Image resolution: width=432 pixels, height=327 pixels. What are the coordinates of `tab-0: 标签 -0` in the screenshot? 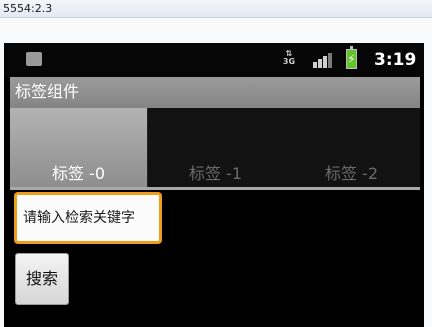 It's located at (78, 147).